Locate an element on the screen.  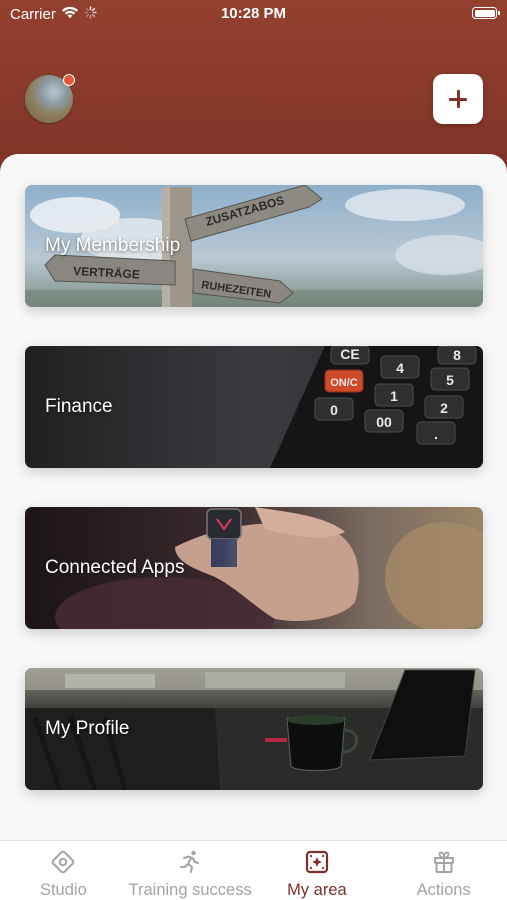
key-ce: CE is located at coordinates (349, 354).